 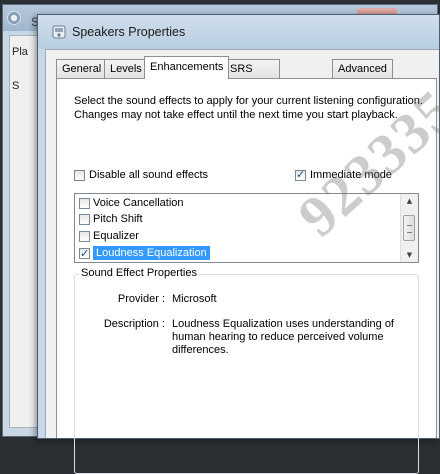 I want to click on list-item-equalizer: Equalizer, so click(x=111, y=236).